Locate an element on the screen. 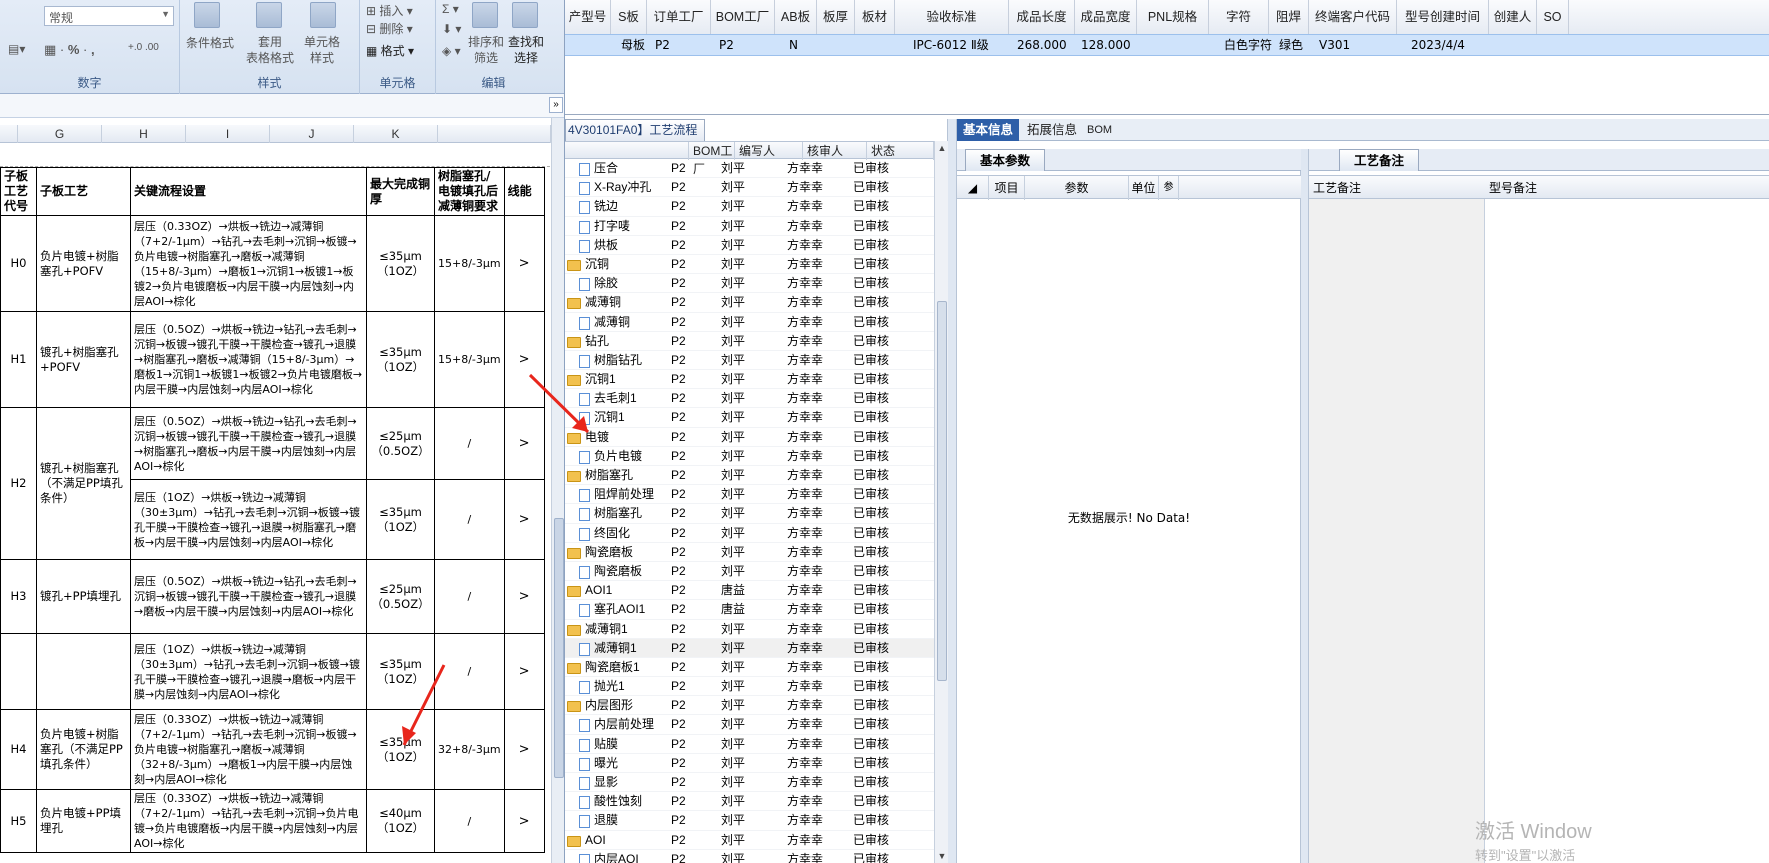  info-splitter is located at coordinates (1305, 506).